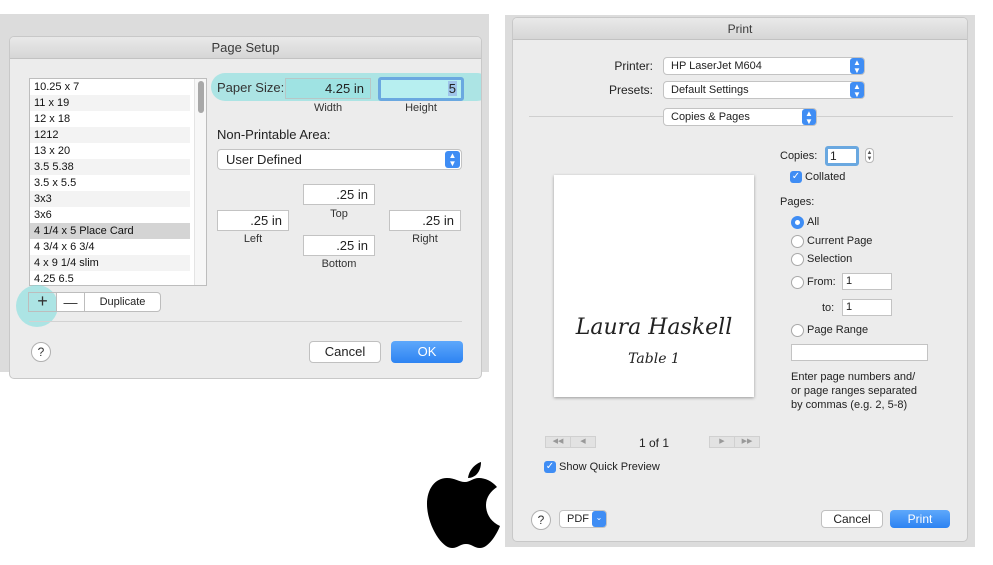  I want to click on page-range-label: Page Range, so click(838, 330).